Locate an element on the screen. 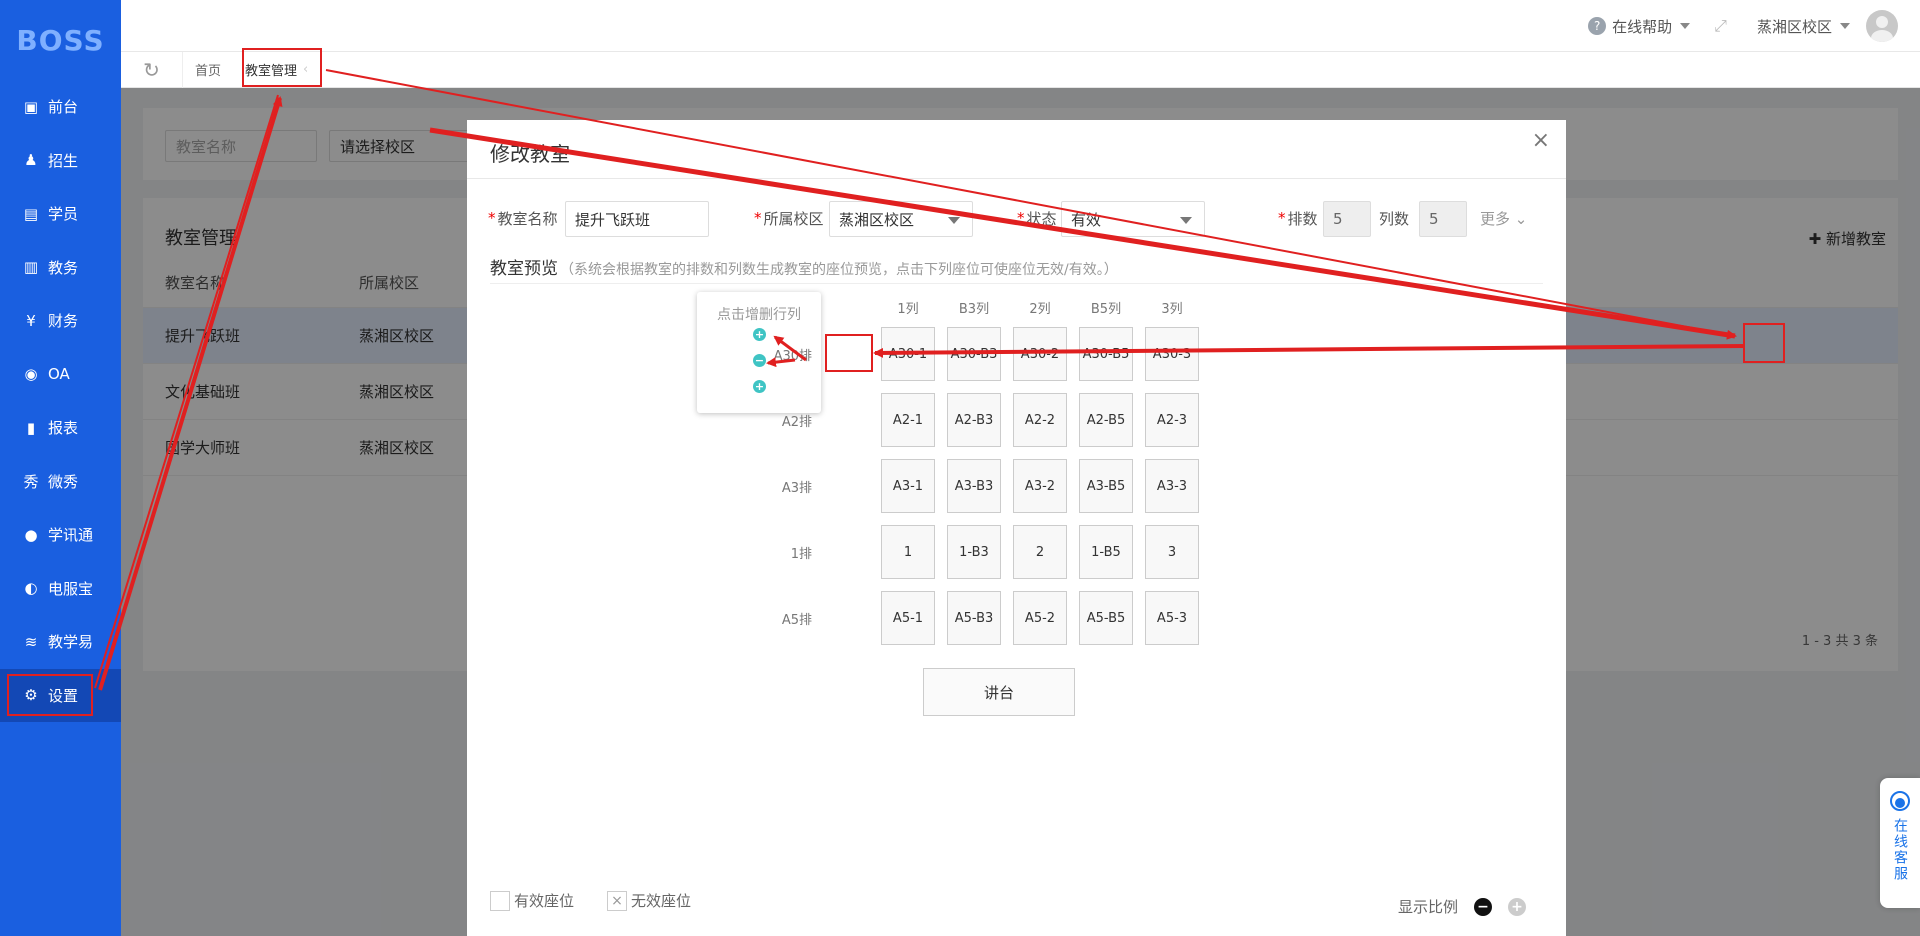  help-menu: ? 在线帮助 is located at coordinates (1639, 26).